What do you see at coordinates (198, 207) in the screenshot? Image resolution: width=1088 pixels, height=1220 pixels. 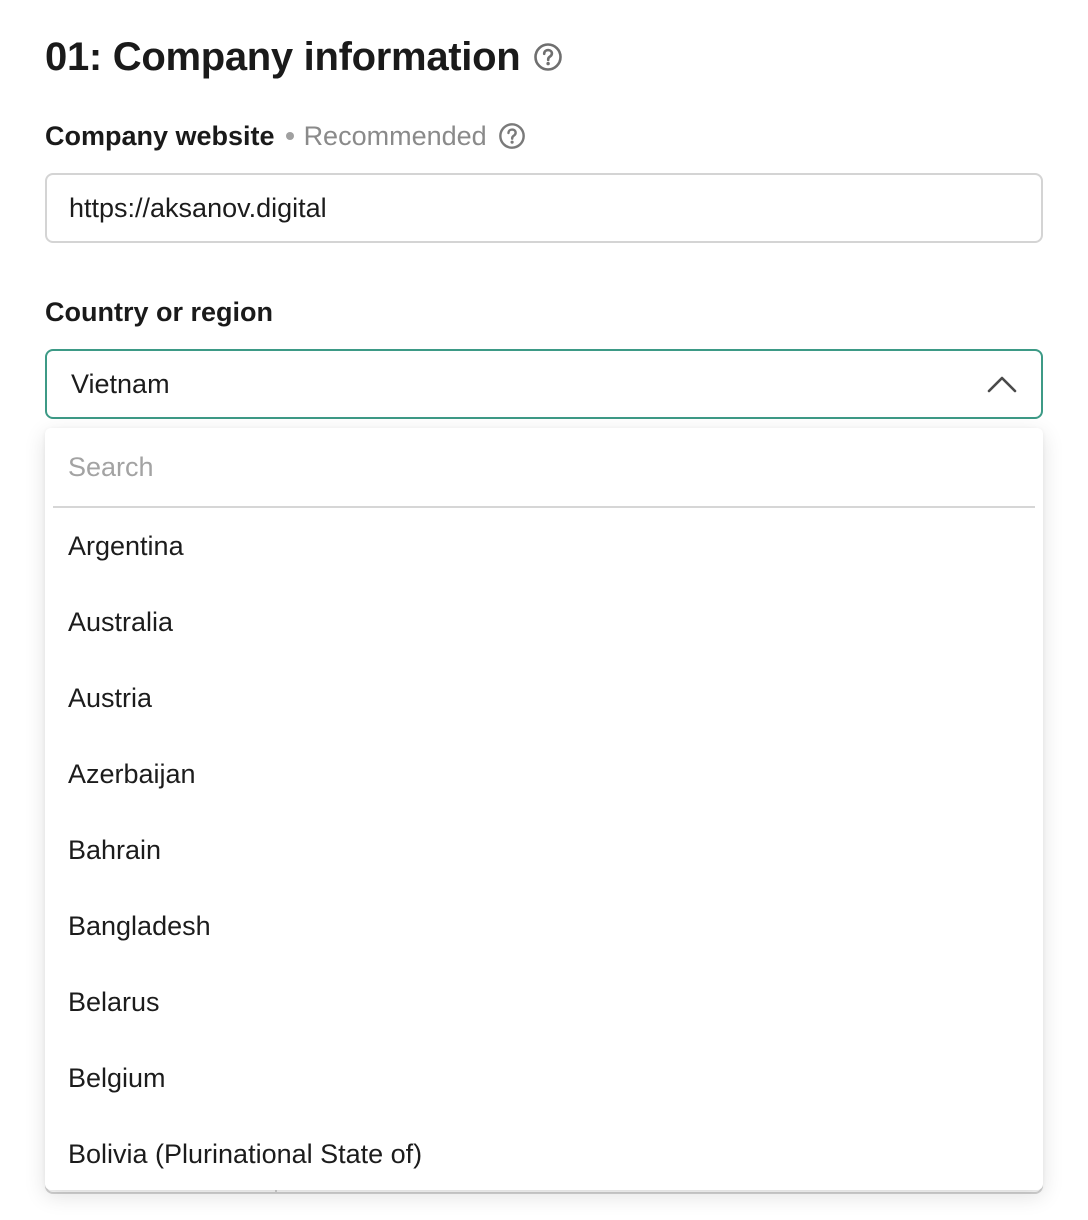 I see `company-website-value: https://aksanov.digital` at bounding box center [198, 207].